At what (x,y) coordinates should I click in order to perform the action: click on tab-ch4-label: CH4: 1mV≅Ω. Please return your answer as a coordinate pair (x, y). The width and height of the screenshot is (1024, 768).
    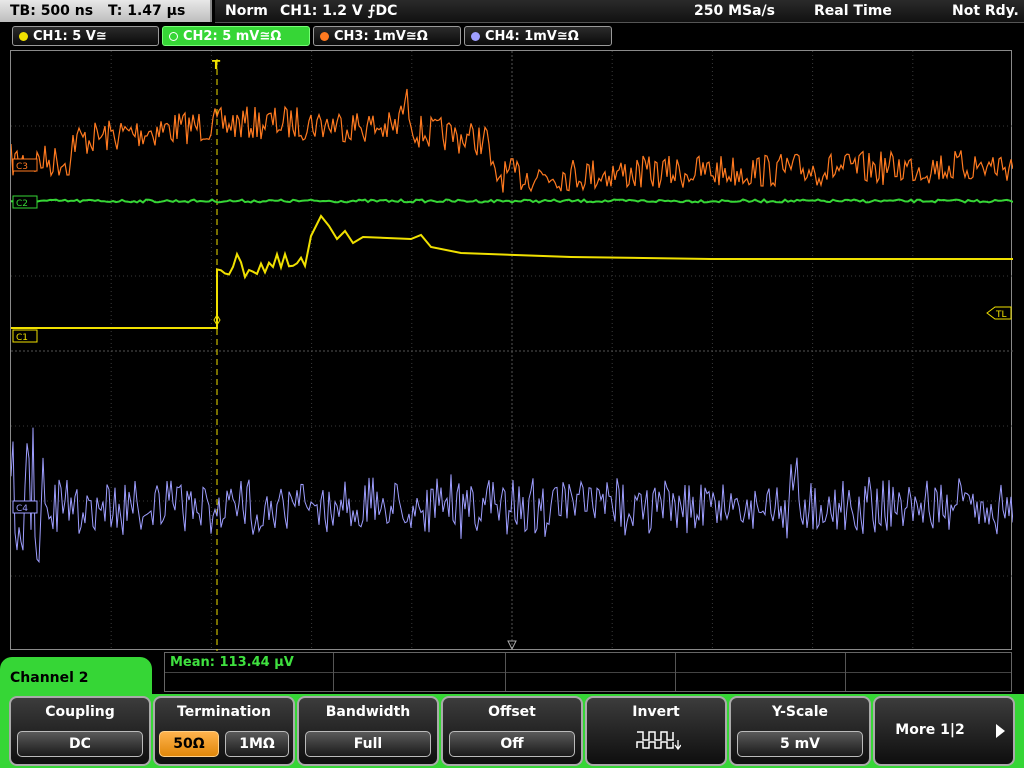
    Looking at the image, I should click on (532, 36).